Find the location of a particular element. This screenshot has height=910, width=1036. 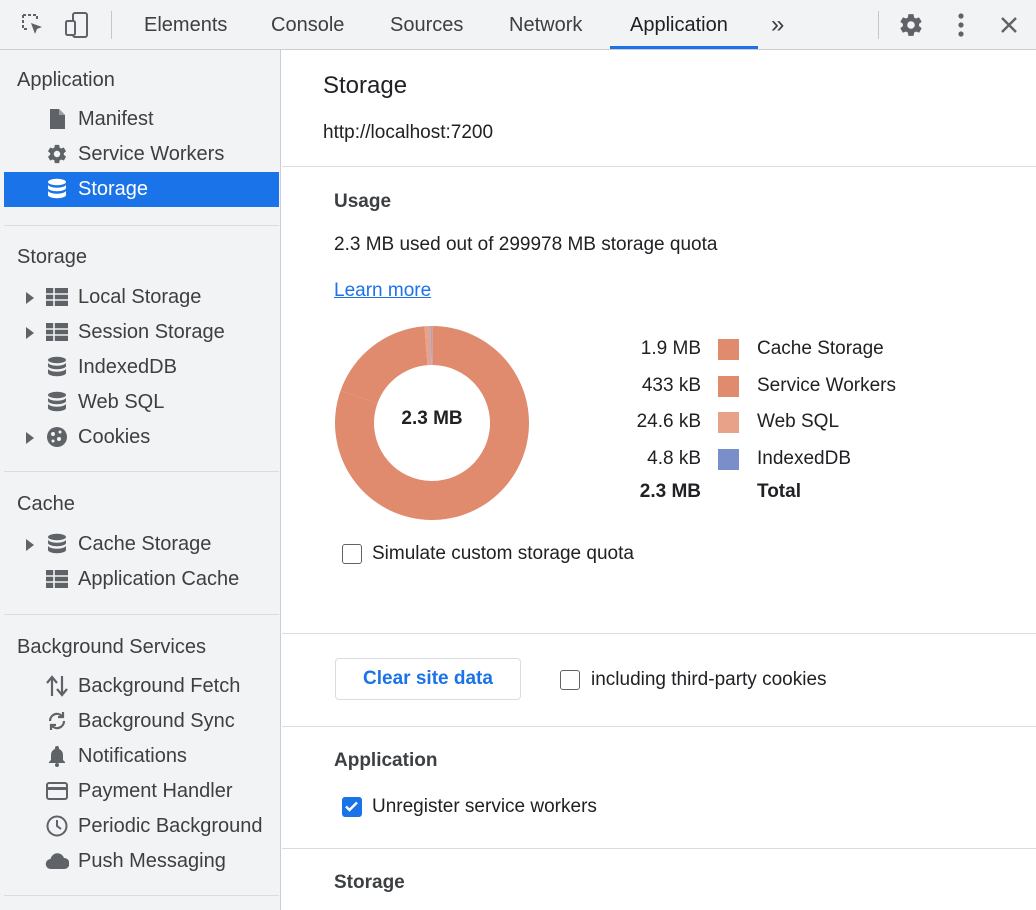

tab-application: Application is located at coordinates (679, 24).